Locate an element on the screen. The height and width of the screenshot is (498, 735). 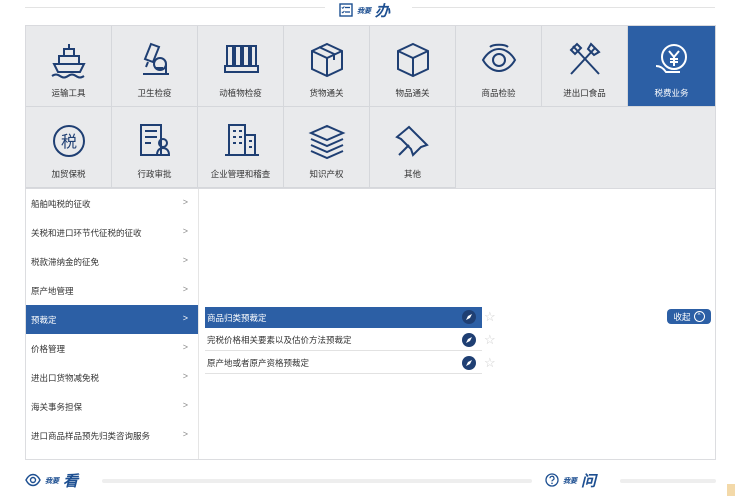
sub-item-valuation-ruling: 完税价格相关要素以及估价方法预裁定 is located at coordinates (343, 340).